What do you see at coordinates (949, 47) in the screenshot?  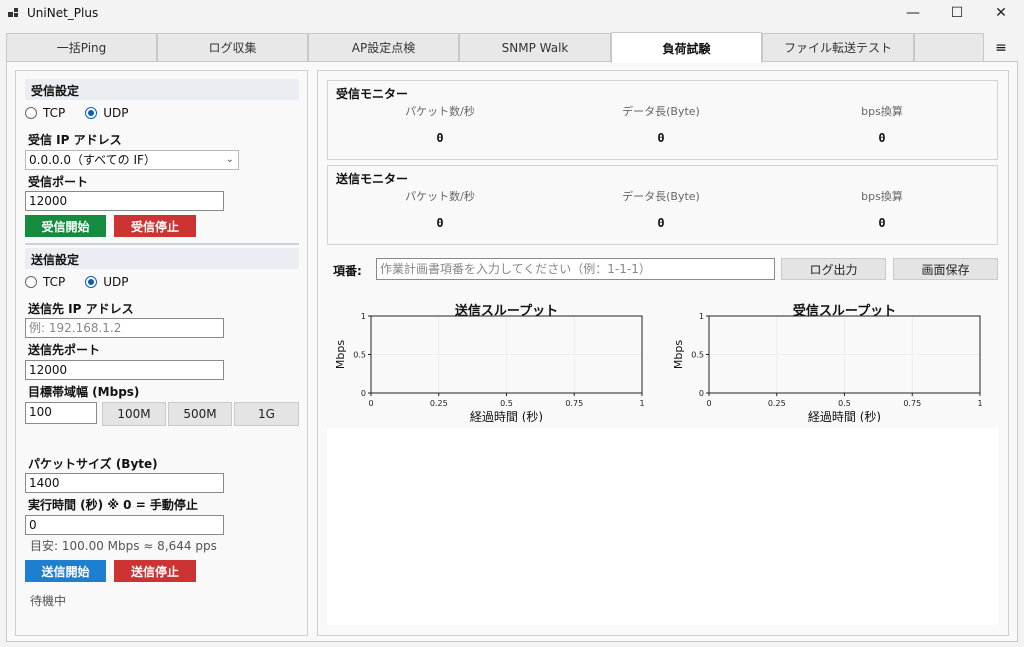 I see `tab-filler` at bounding box center [949, 47].